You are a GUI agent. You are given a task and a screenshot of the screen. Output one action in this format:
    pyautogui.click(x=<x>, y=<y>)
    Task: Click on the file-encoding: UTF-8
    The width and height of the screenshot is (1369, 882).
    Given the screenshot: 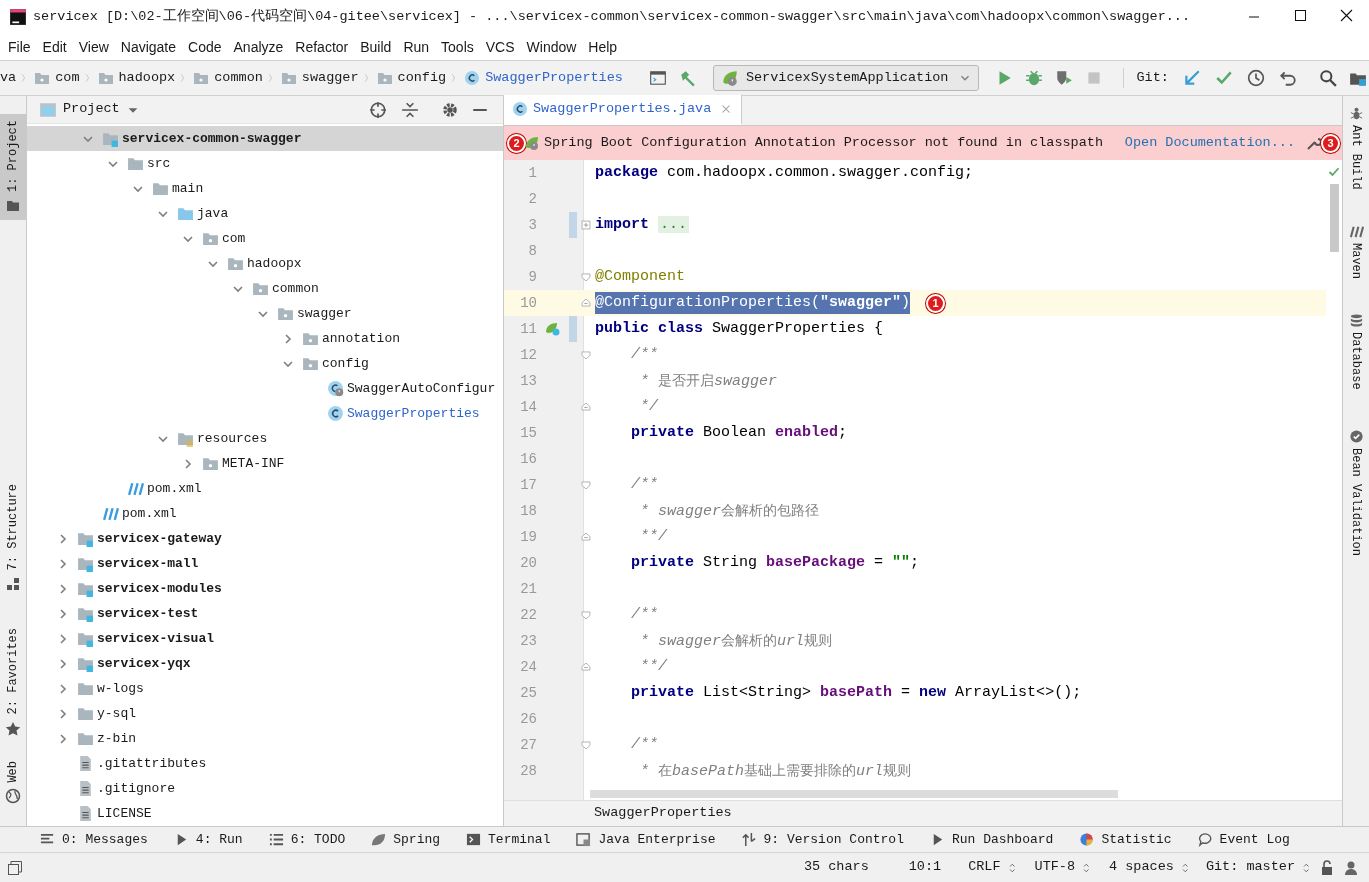 What is the action you would take?
    pyautogui.click(x=1064, y=867)
    